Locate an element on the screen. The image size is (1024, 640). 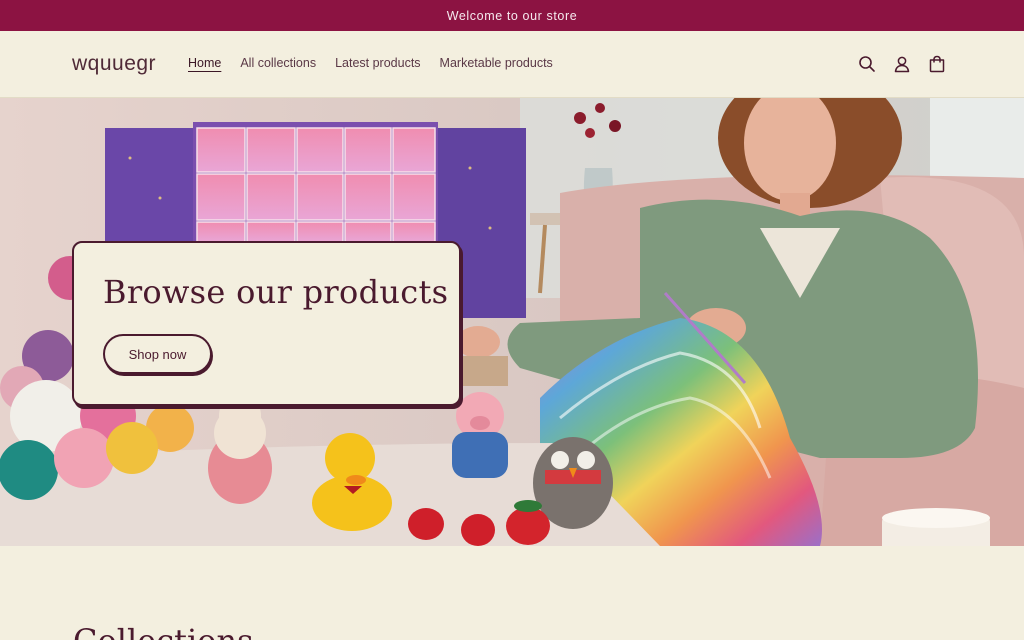
nav-latest-products: Latest products is located at coordinates (377, 63).